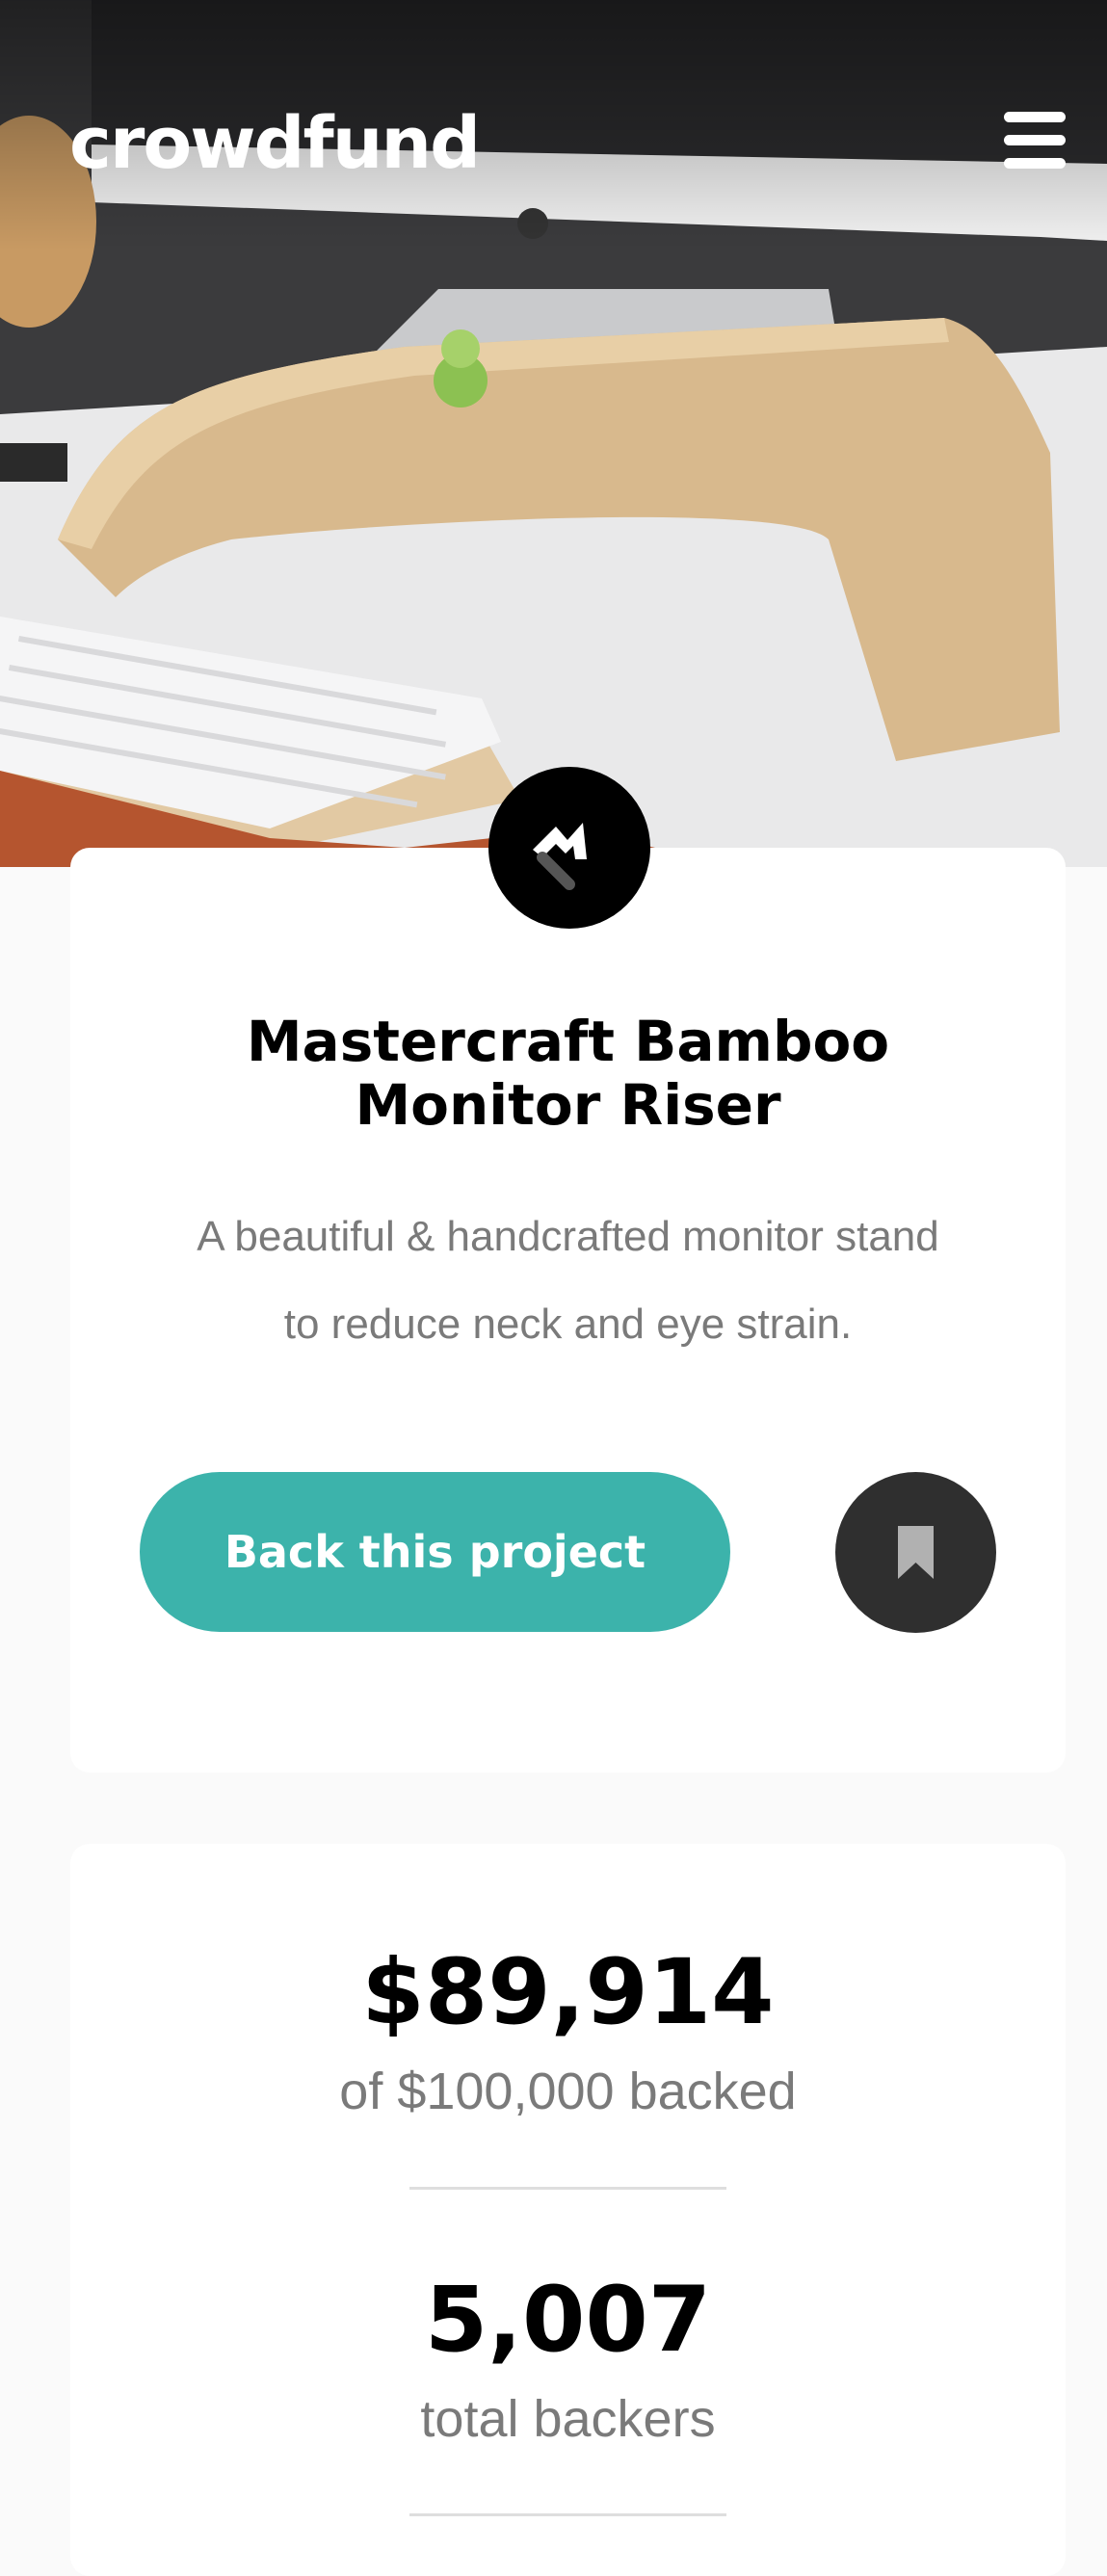 This screenshot has height=2576, width=1107. What do you see at coordinates (1035, 141) in the screenshot?
I see `hamburger-icon` at bounding box center [1035, 141].